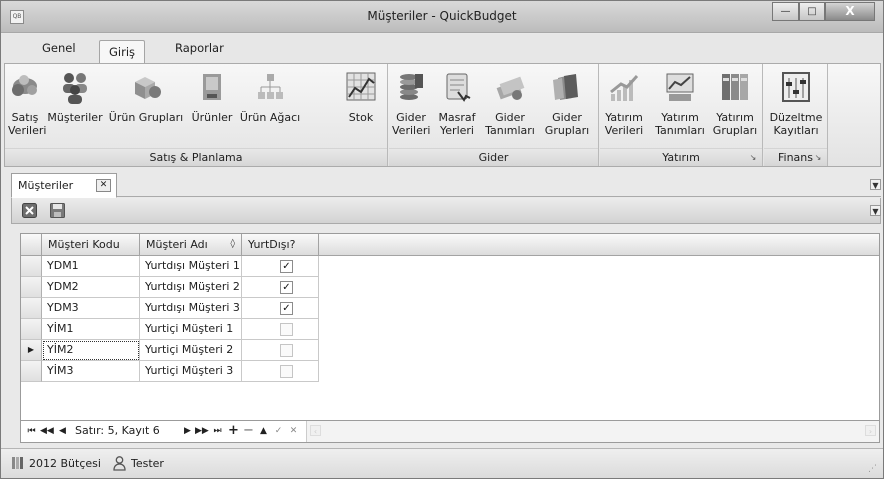  I want to click on delete-record-icon: −, so click(248, 431).